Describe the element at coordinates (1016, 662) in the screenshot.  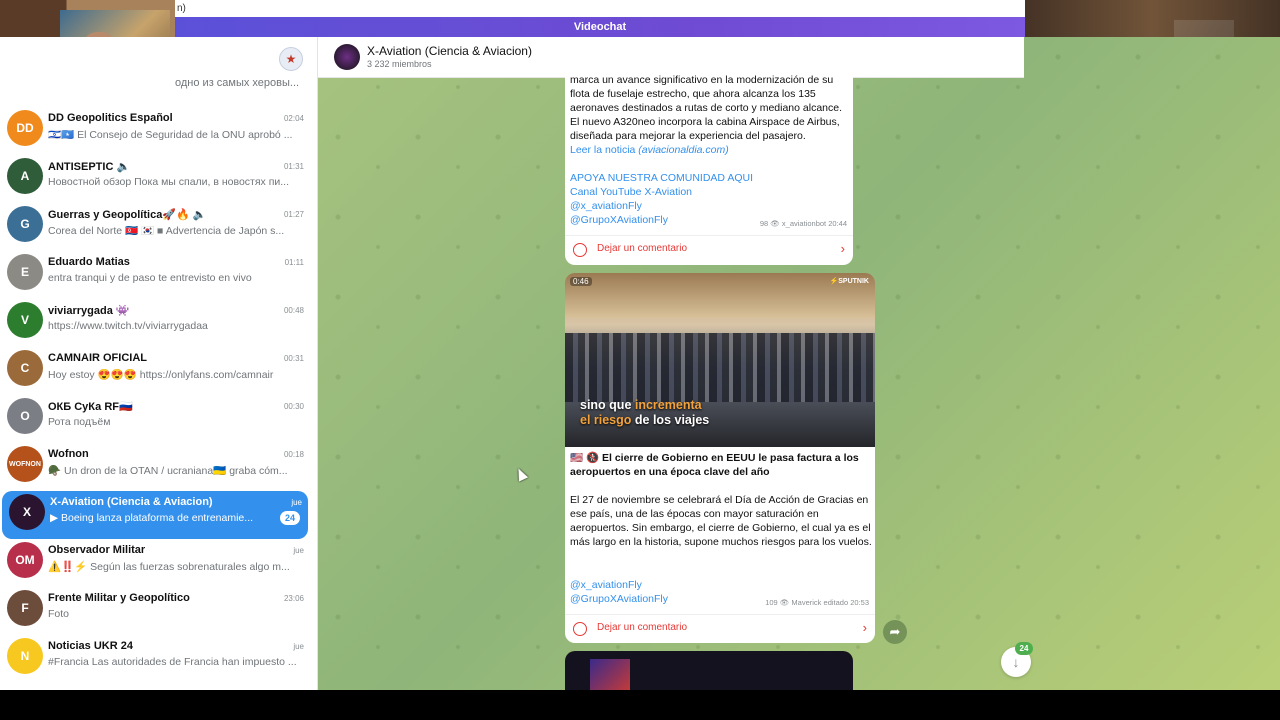
I see `arrow-down-icon: ↓` at that location.